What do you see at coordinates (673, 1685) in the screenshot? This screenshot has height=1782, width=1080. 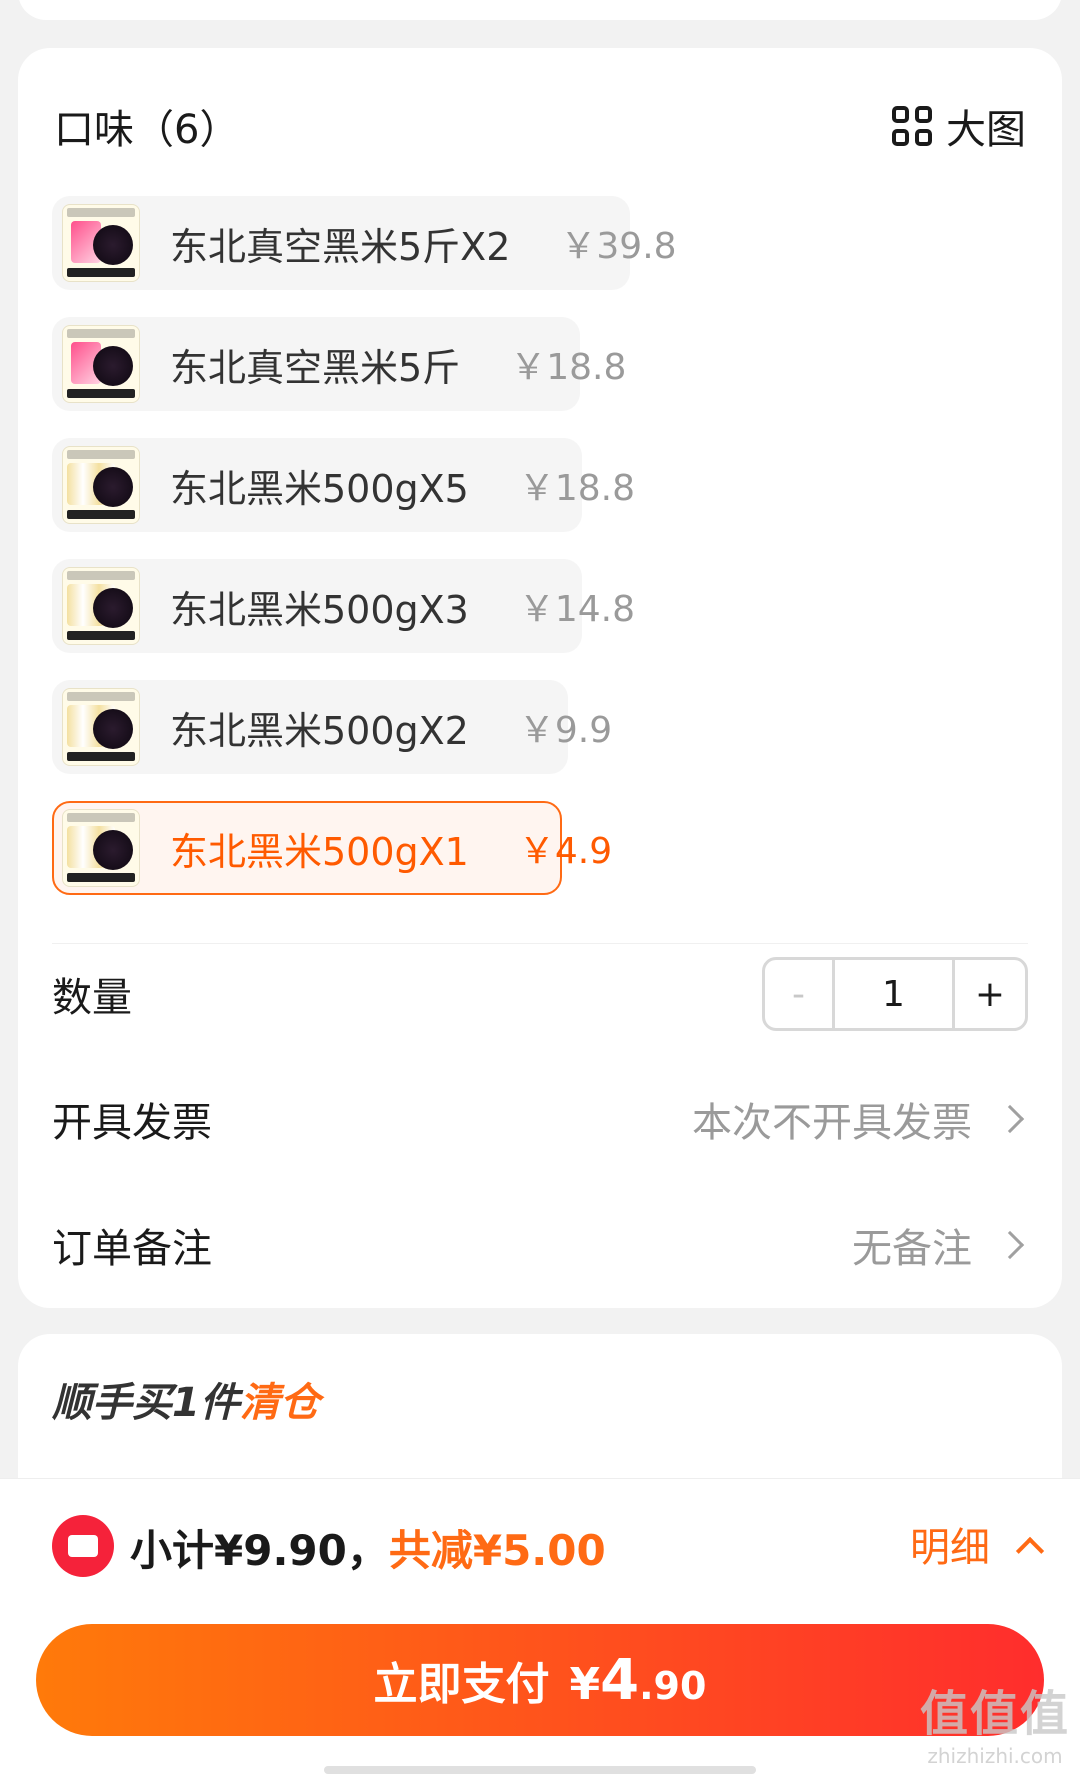 I see `pay-amount-dec: .90` at bounding box center [673, 1685].